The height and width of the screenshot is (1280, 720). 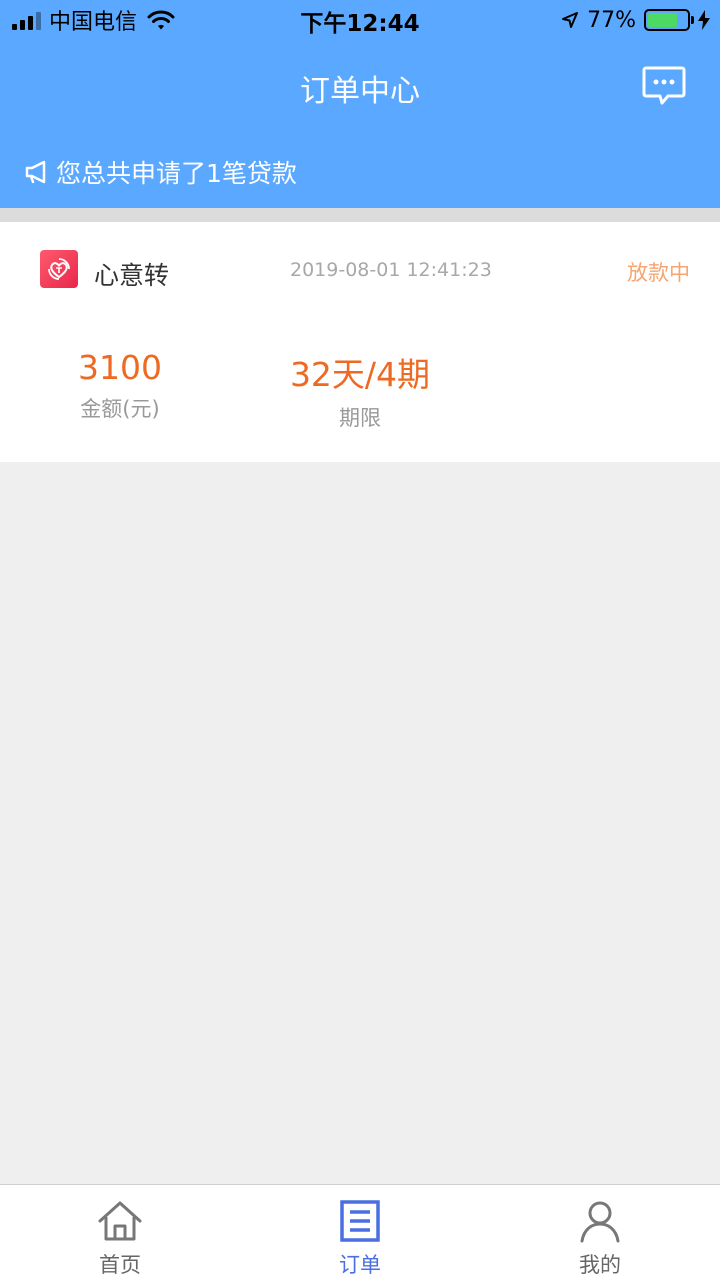 I want to click on term-stat: 32天/4期 期限, so click(x=360, y=390).